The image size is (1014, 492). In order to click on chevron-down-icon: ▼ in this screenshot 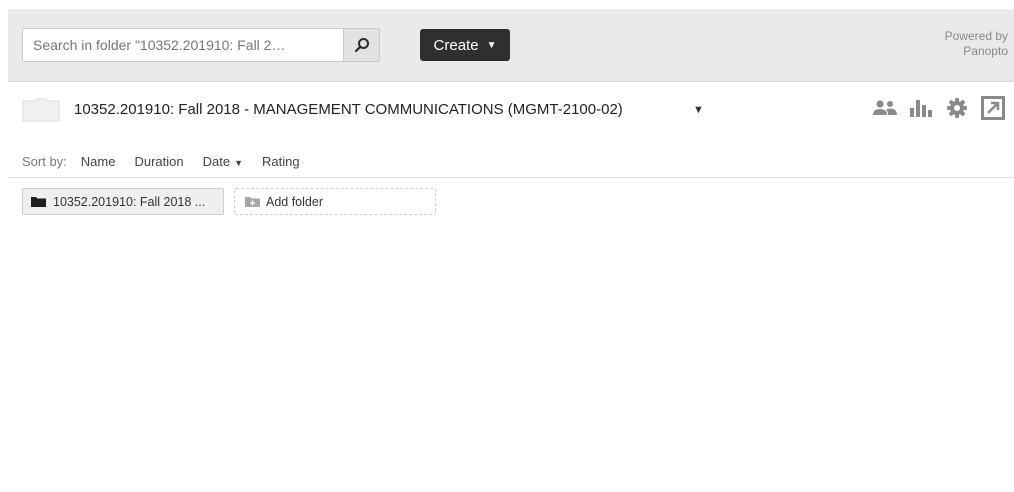, I will do `click(491, 45)`.